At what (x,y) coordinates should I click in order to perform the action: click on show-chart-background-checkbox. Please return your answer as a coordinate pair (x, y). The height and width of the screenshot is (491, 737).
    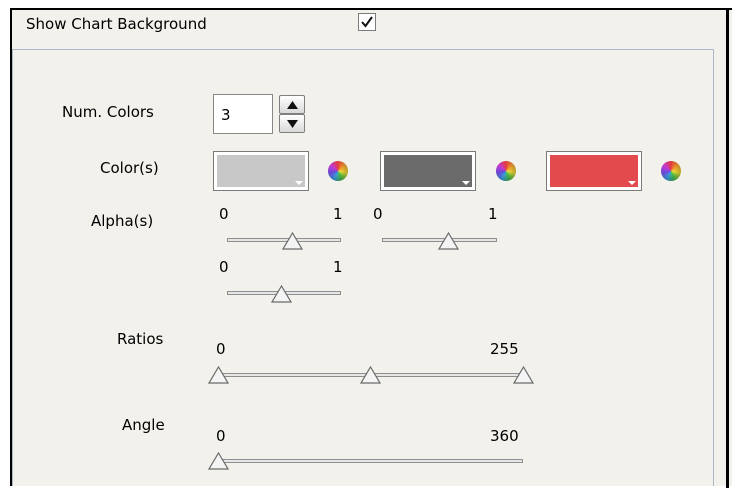
    Looking at the image, I should click on (367, 22).